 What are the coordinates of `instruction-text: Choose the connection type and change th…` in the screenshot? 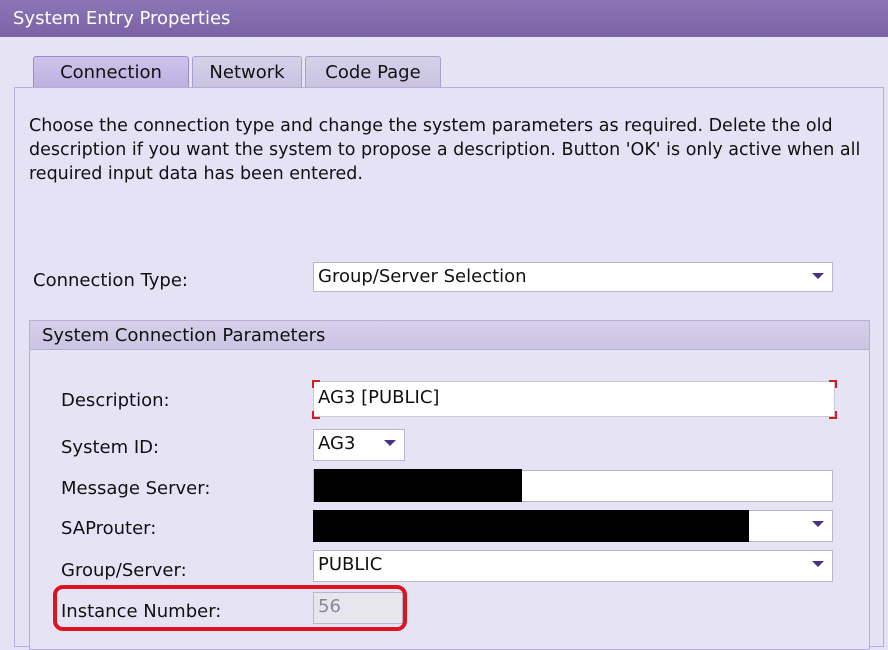 It's located at (445, 150).